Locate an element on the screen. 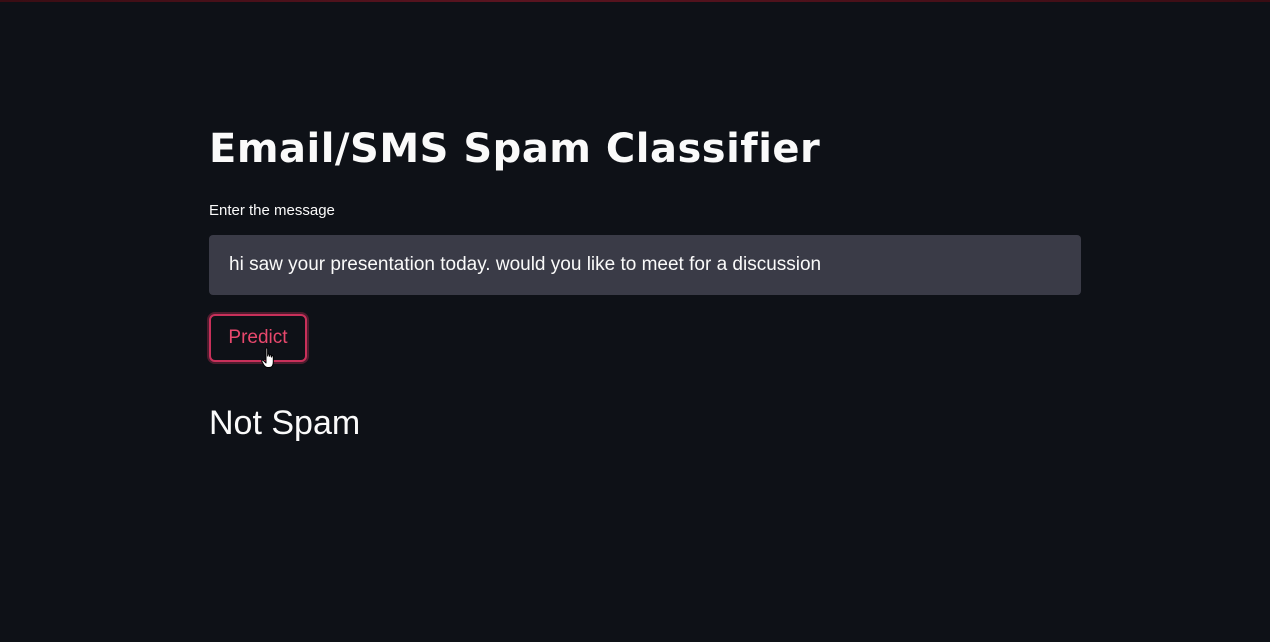 This screenshot has width=1270, height=642. message-input is located at coordinates (645, 265).